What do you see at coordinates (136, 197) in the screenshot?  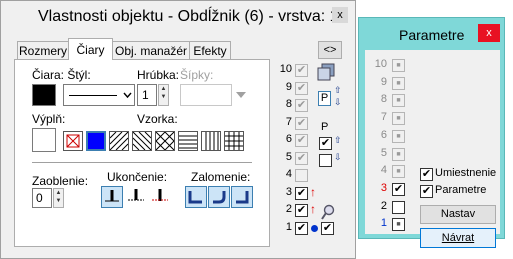 I see `ending-square-button` at bounding box center [136, 197].